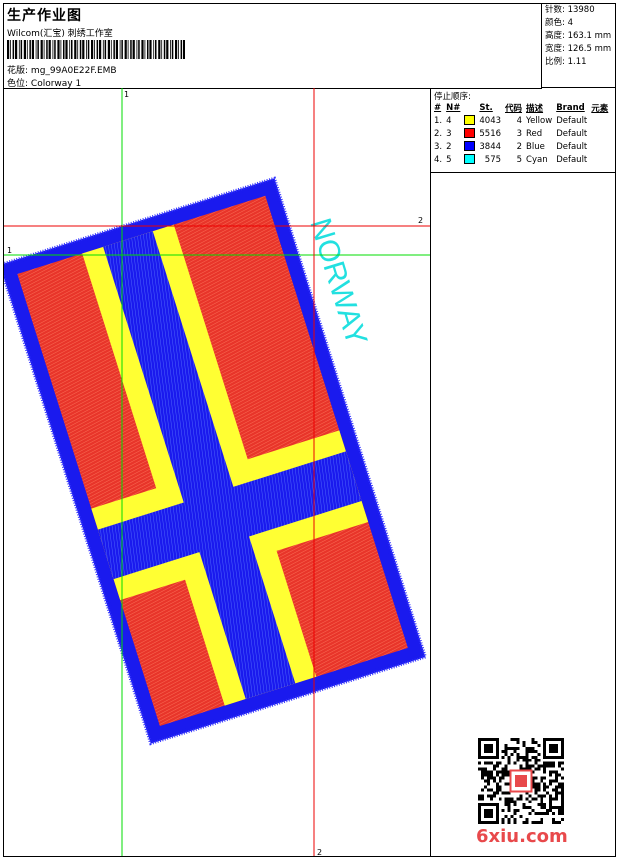  What do you see at coordinates (469, 133) in the screenshot?
I see `row-swatch` at bounding box center [469, 133].